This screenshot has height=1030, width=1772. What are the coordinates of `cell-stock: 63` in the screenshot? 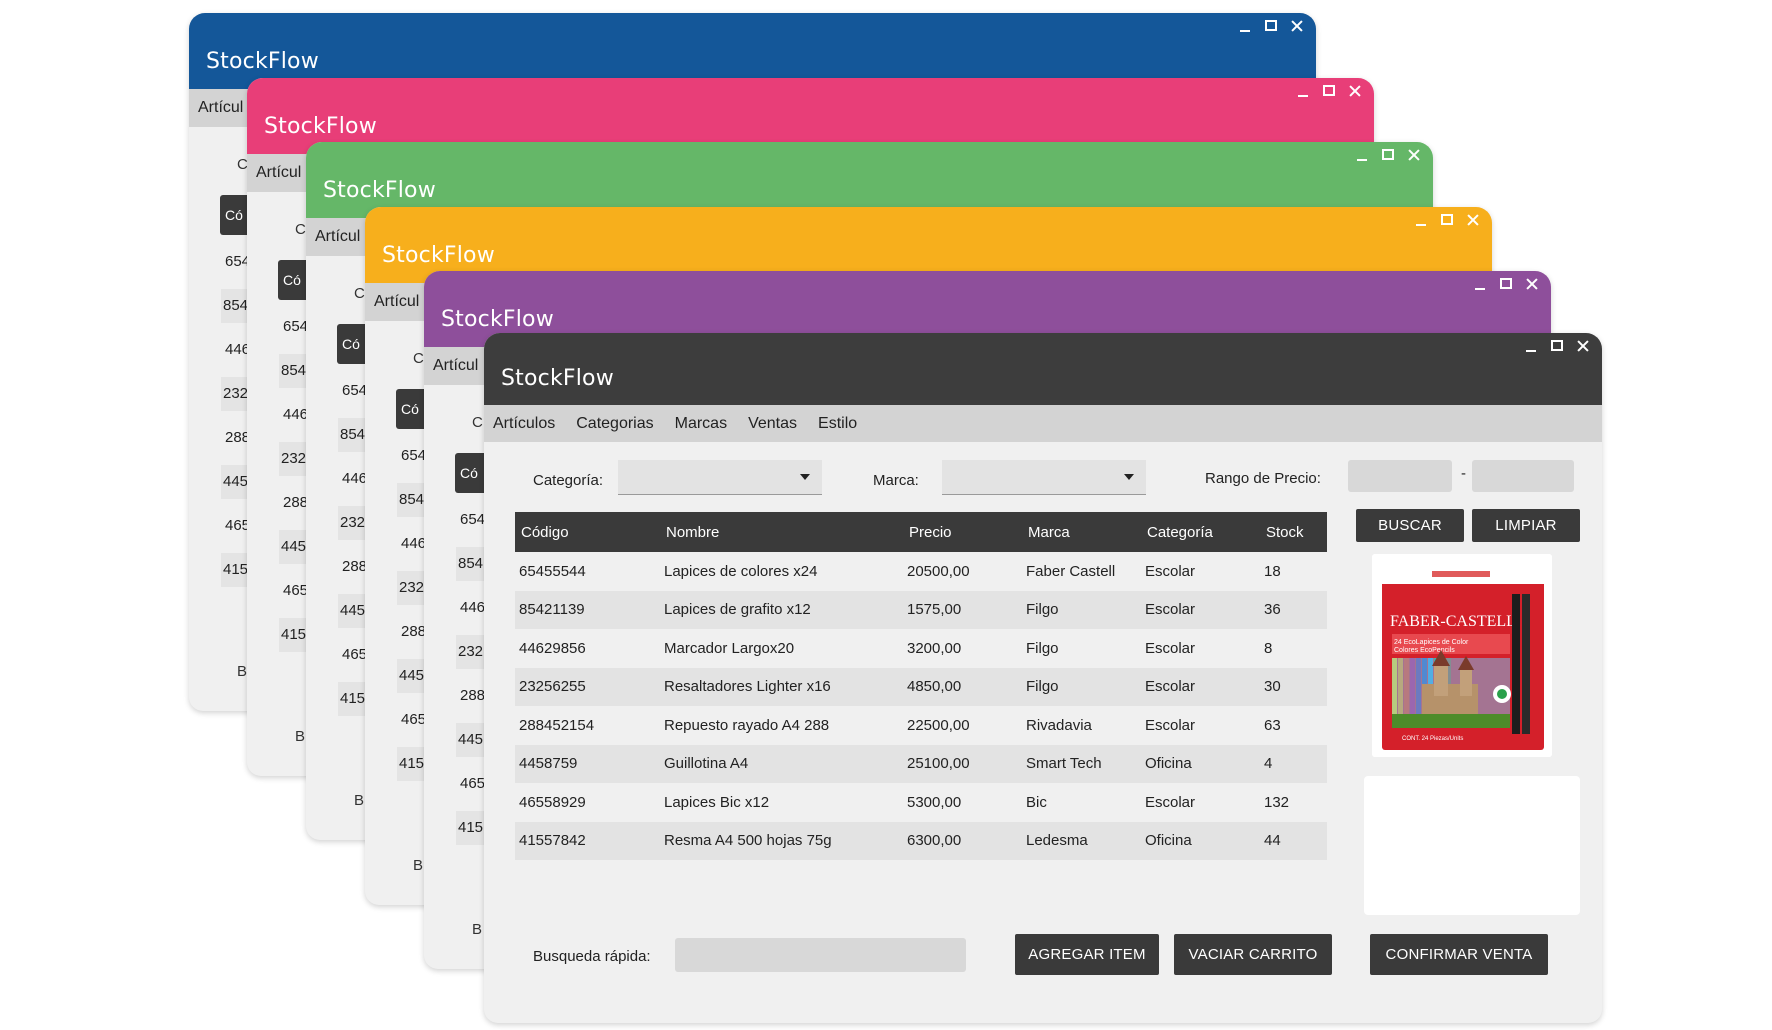 It's located at (1293, 725).